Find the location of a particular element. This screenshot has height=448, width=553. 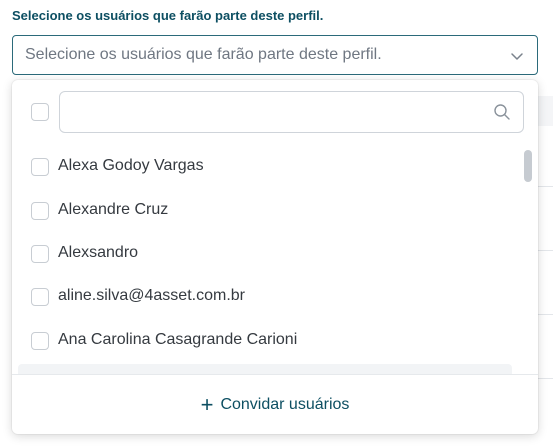

list-item-user: Ana Carolina Casagrande Carioni is located at coordinates (262, 341).